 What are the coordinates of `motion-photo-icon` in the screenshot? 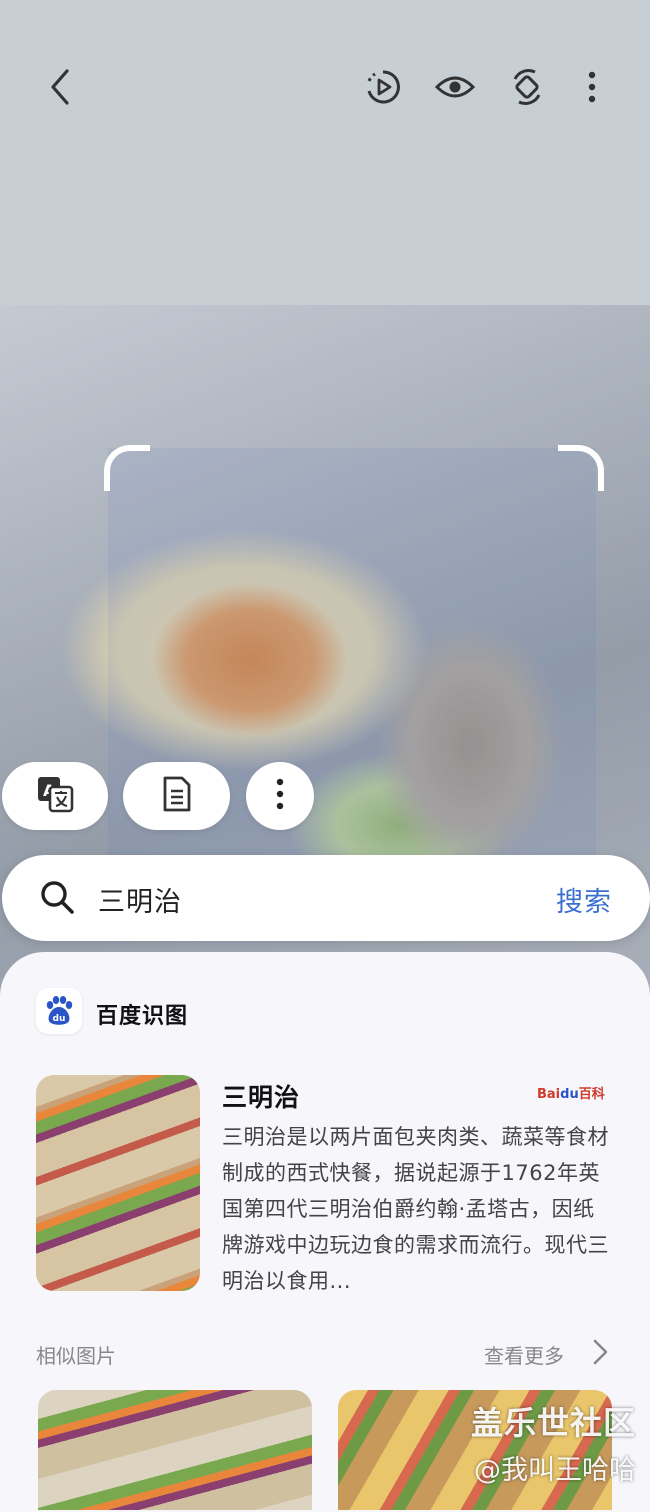 It's located at (383, 87).